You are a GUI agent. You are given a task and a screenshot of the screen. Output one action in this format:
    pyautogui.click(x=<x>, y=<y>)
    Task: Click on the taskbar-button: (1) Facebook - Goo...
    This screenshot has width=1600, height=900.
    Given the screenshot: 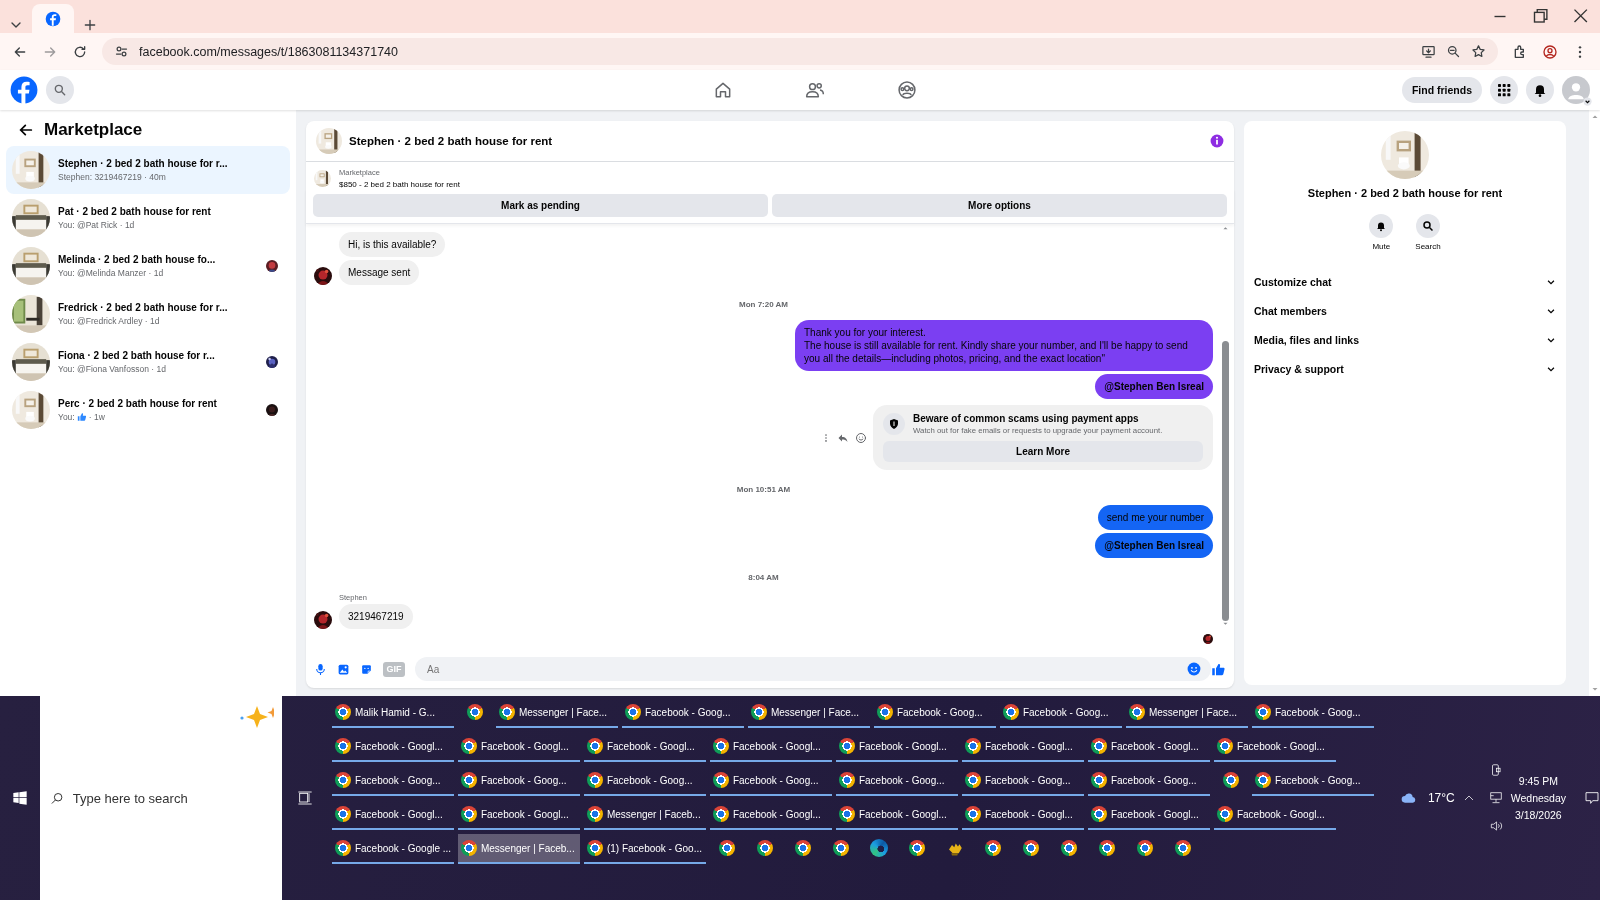 What is the action you would take?
    pyautogui.click(x=644, y=849)
    